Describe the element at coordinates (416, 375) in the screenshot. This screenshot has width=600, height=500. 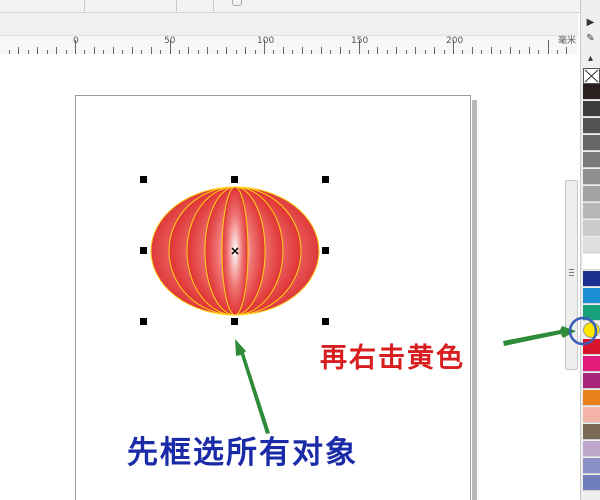
I see `annotation-arrows` at that location.